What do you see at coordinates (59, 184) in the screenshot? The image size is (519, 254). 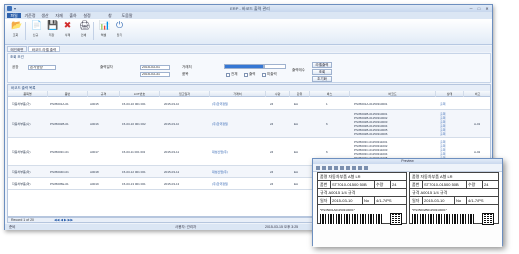 I see `grid-cell-code: PS35005E-01` at bounding box center [59, 184].